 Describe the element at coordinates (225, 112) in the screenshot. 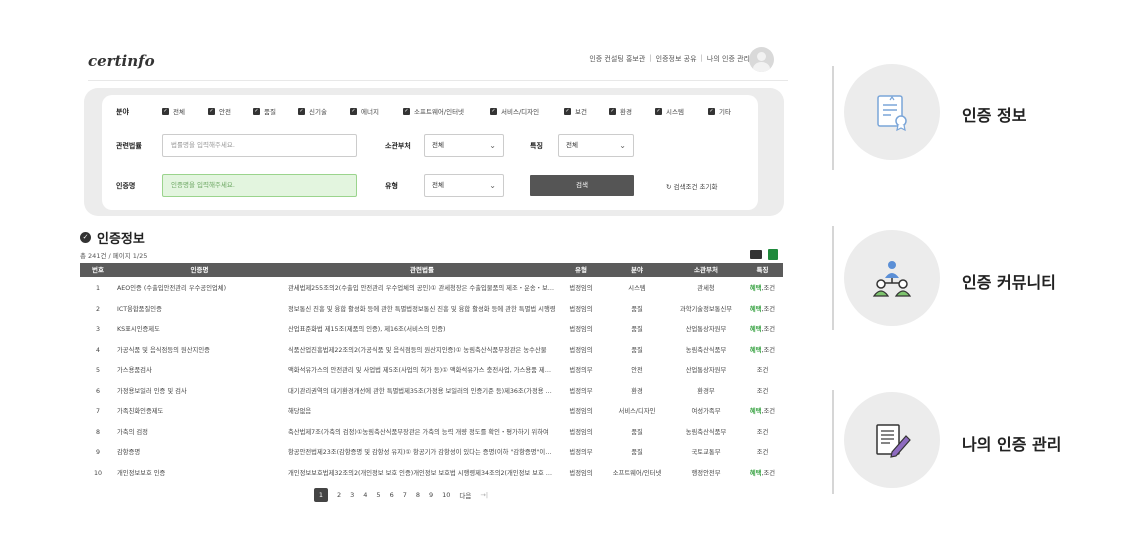

I see `checkbox-label: 안전` at that location.